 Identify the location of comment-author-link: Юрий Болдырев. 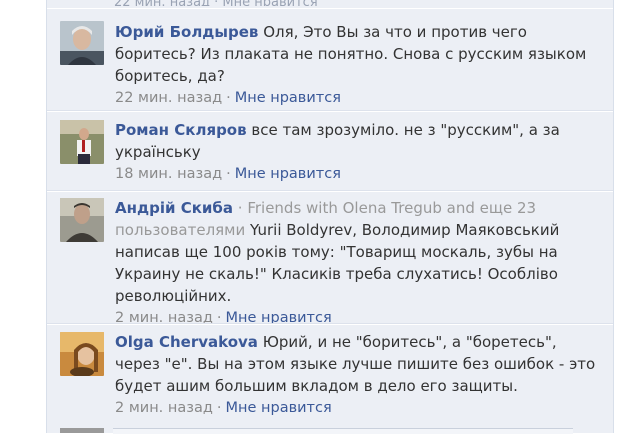
(186, 32).